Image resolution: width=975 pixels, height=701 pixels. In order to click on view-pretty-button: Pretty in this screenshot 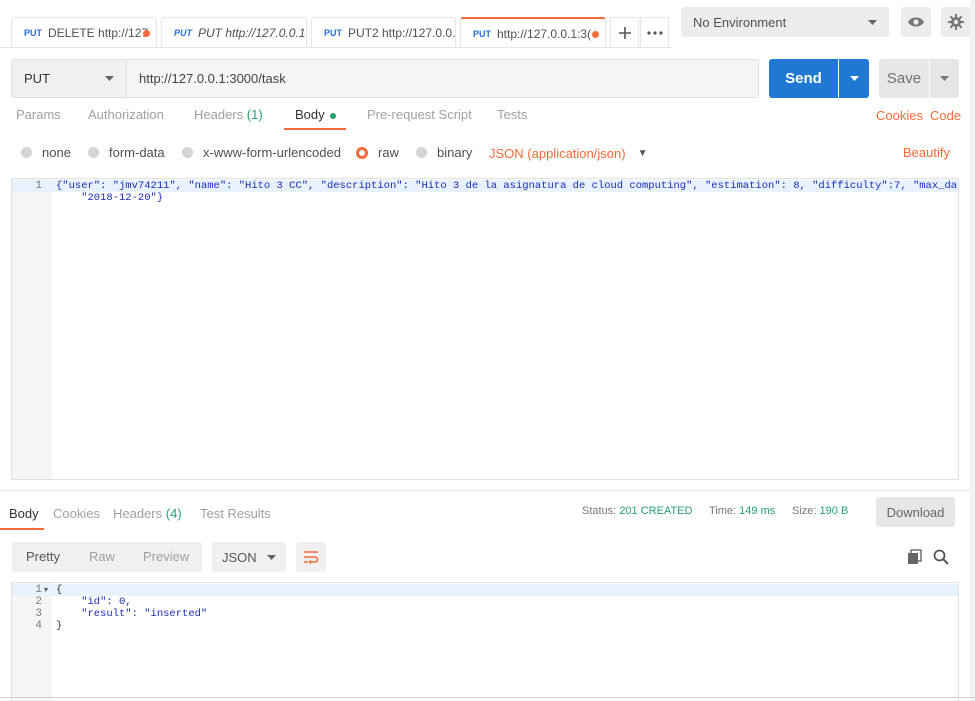, I will do `click(43, 556)`.